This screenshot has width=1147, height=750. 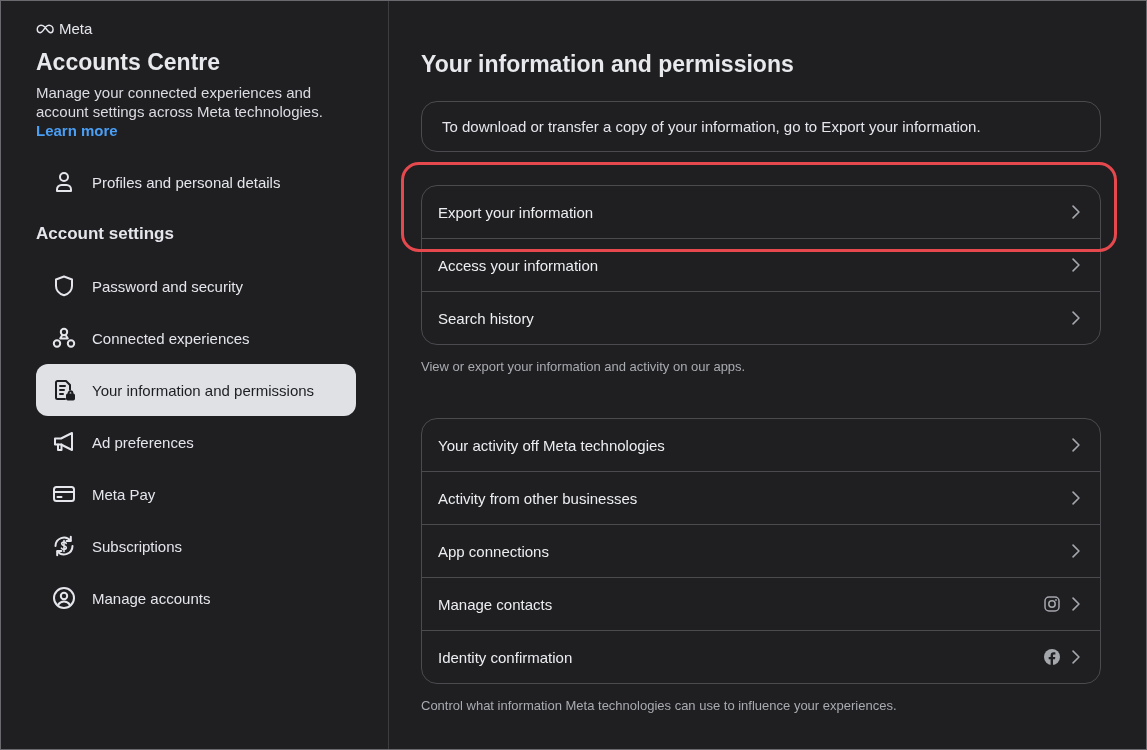 What do you see at coordinates (196, 390) in the screenshot?
I see `nav-item: Your information and permissions` at bounding box center [196, 390].